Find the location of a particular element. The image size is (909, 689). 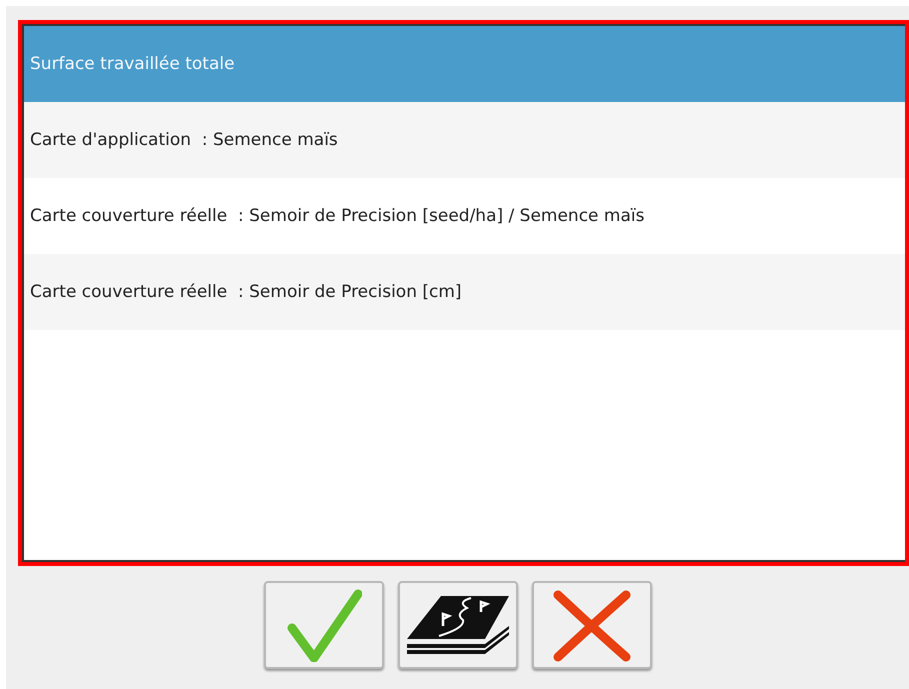

list-item: Carte d'application : Semence maïs is located at coordinates (464, 140).